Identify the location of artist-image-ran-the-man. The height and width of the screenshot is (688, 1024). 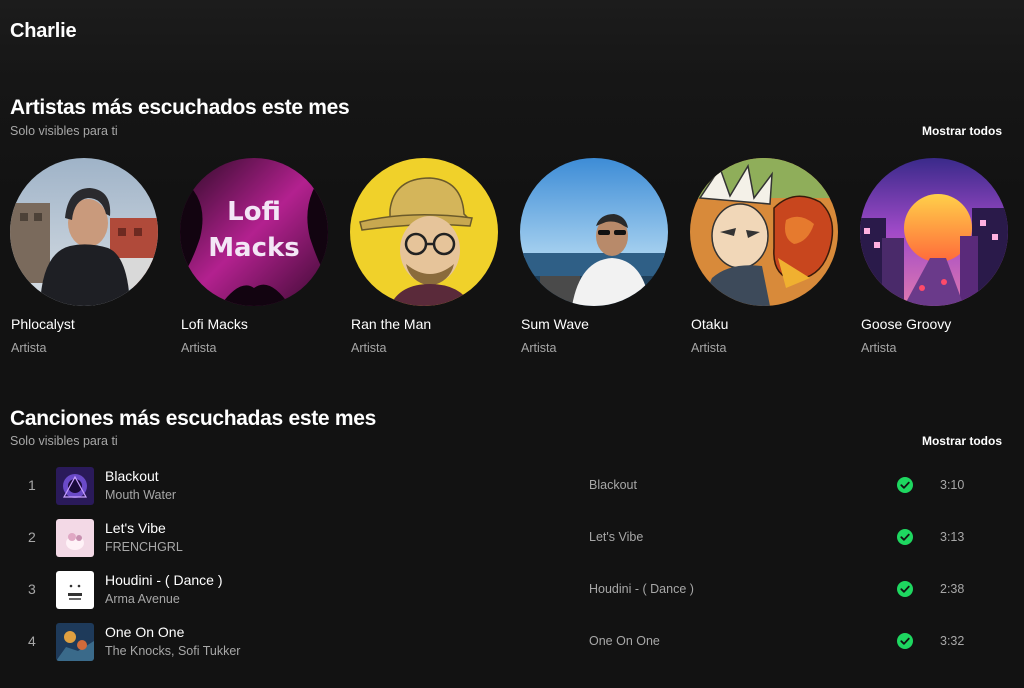
(424, 232).